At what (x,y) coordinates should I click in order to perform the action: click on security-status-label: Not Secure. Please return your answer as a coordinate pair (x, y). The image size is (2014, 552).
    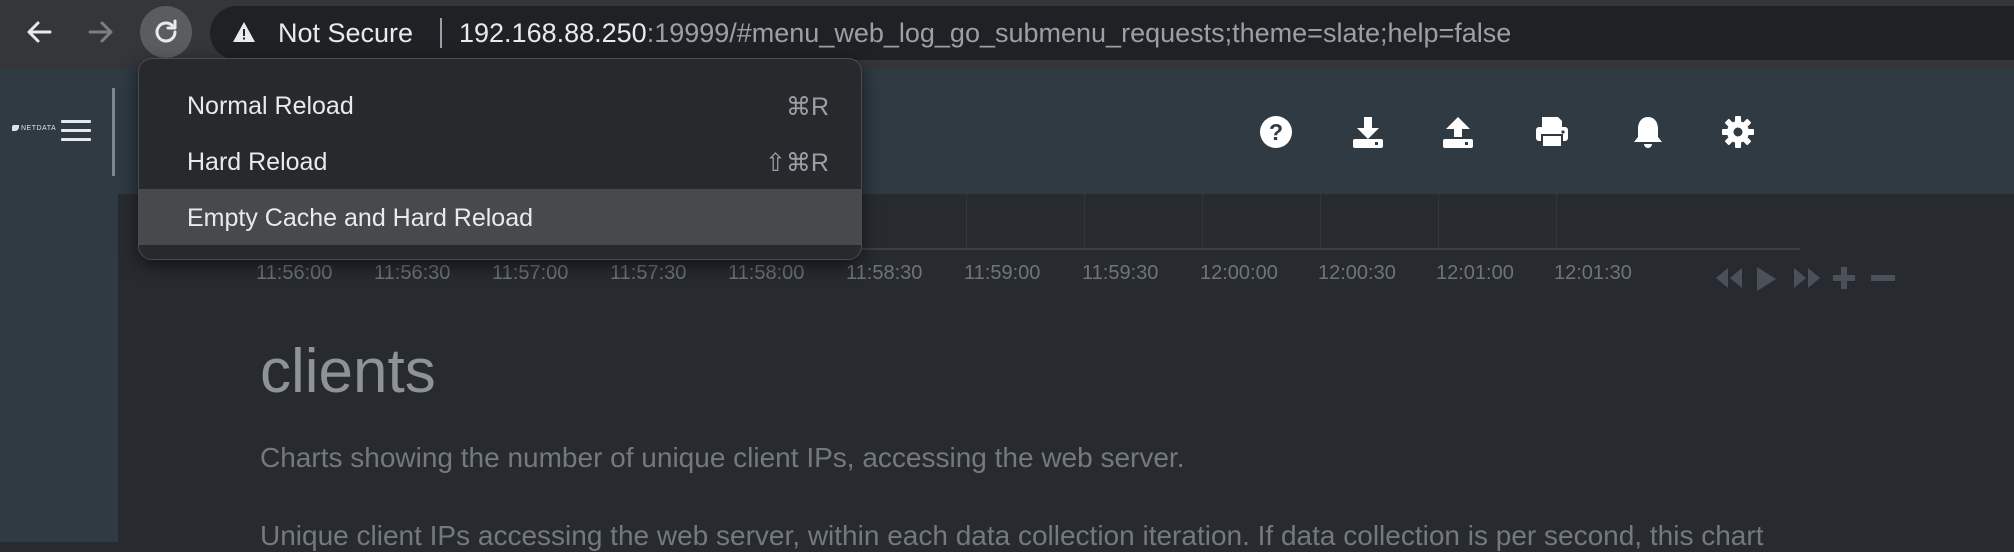
    Looking at the image, I should click on (345, 33).